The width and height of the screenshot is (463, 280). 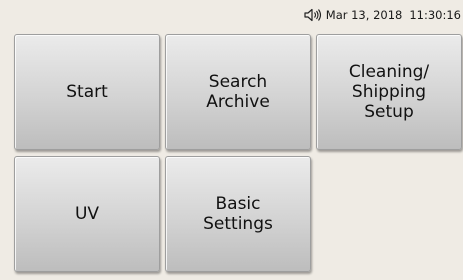 I want to click on uv-button-label: UV, so click(x=87, y=214).